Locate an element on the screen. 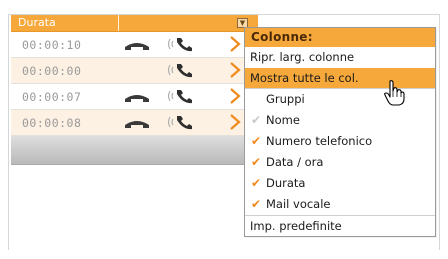 The image size is (448, 259). menu-item-data-ora: ✔ Data / ora is located at coordinates (340, 162).